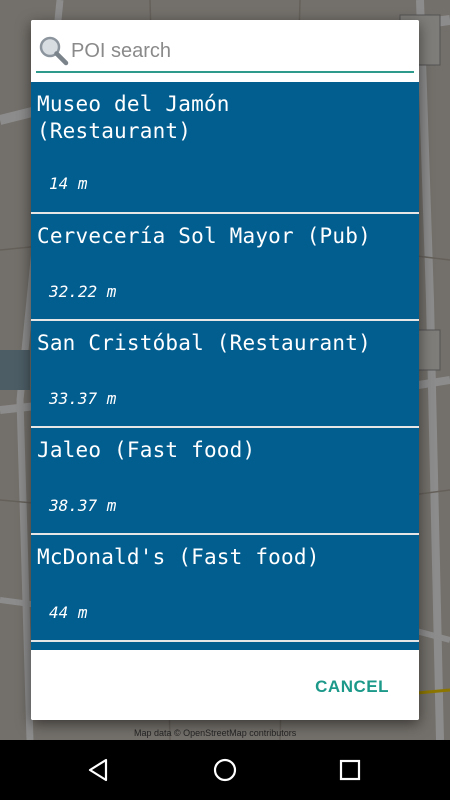 This screenshot has height=800, width=450. I want to click on poi-distance: 38.37 m, so click(83, 505).